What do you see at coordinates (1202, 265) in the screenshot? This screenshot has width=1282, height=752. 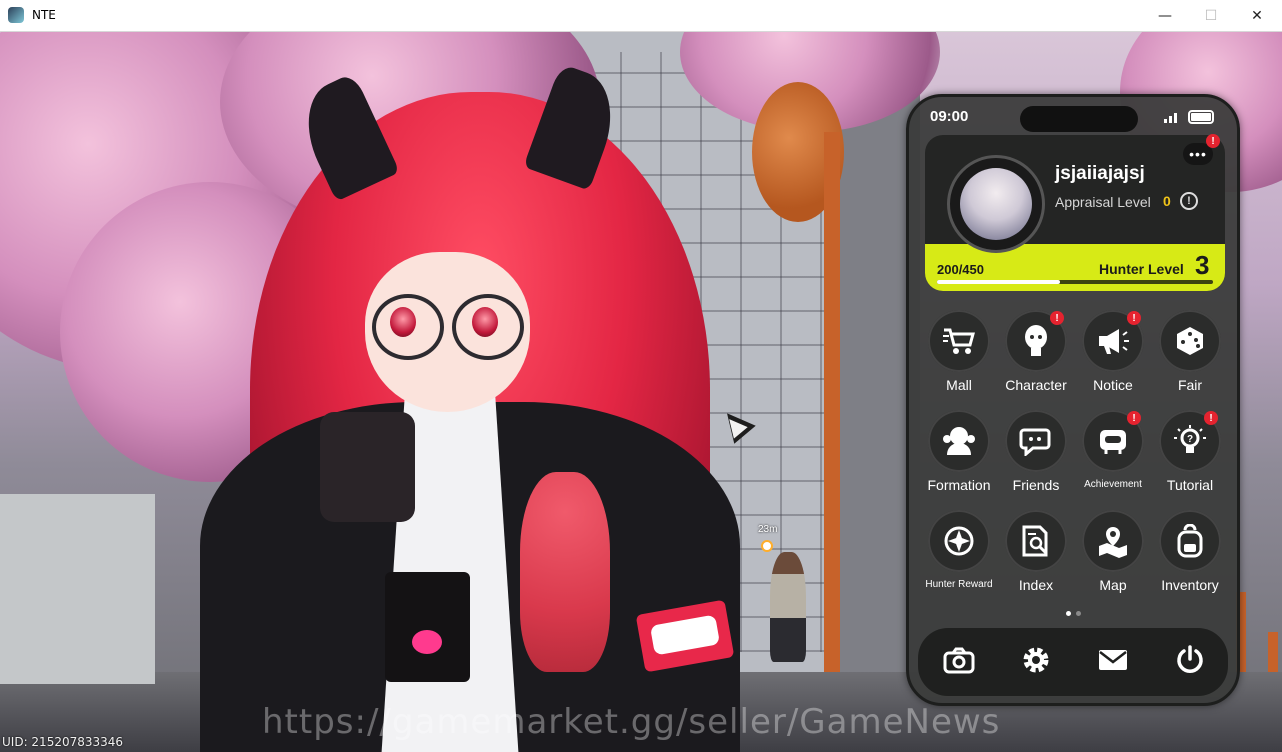 I see `hunter-level-value: 3` at bounding box center [1202, 265].